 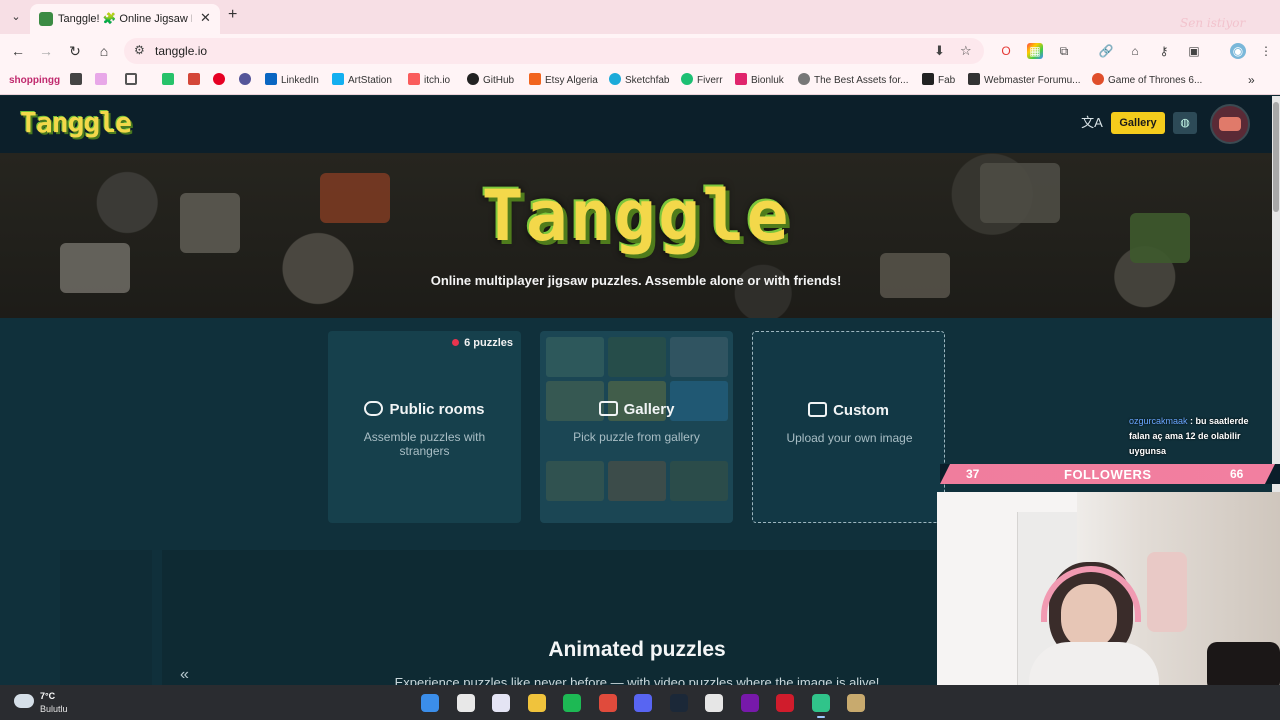 I want to click on bookmark-pinterest, so click(x=221, y=81).